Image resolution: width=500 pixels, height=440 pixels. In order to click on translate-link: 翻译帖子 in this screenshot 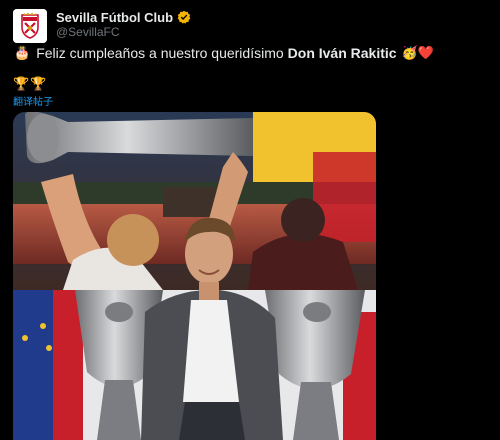, I will do `click(33, 100)`.